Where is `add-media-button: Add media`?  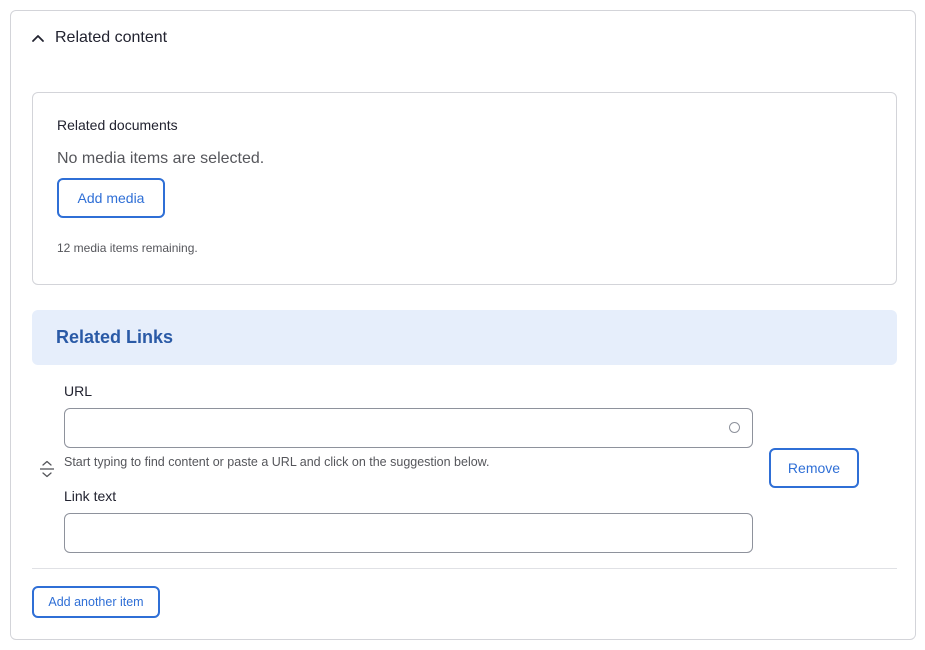 add-media-button: Add media is located at coordinates (111, 198).